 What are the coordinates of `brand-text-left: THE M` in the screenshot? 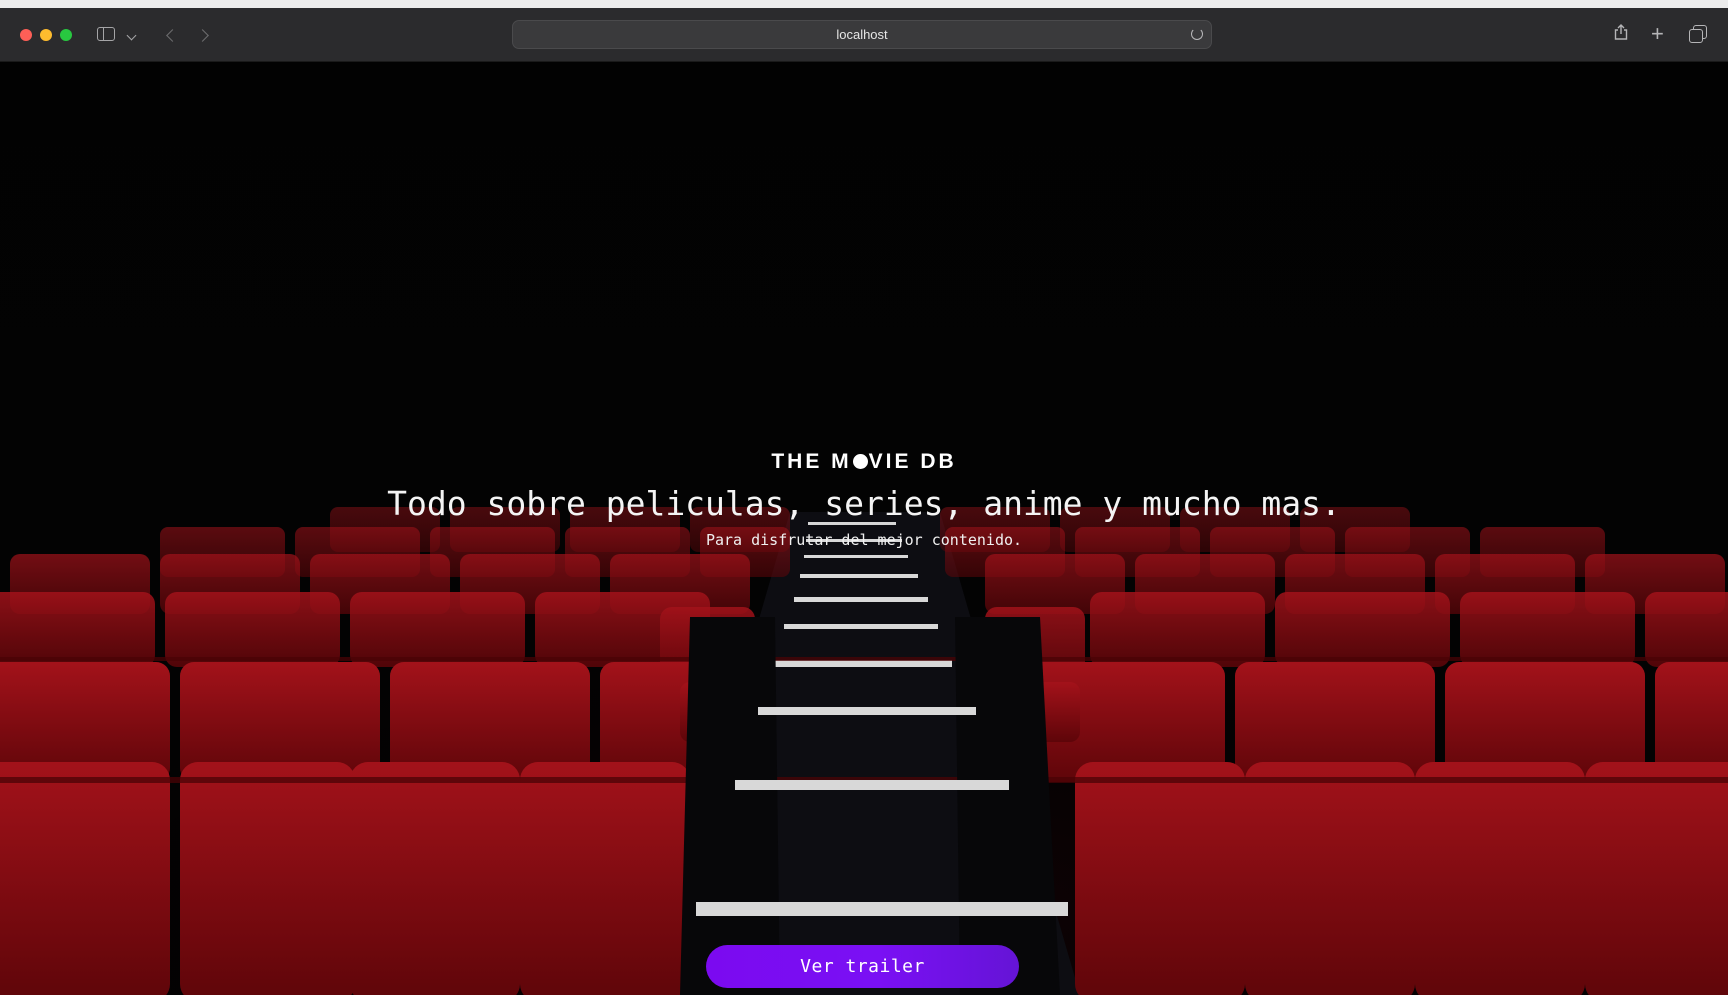 It's located at (811, 461).